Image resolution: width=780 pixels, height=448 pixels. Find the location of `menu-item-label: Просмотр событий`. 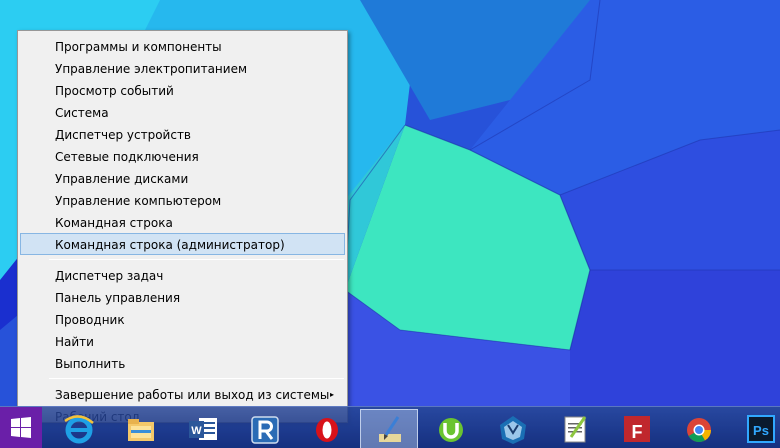

menu-item-label: Просмотр событий is located at coordinates (114, 91).